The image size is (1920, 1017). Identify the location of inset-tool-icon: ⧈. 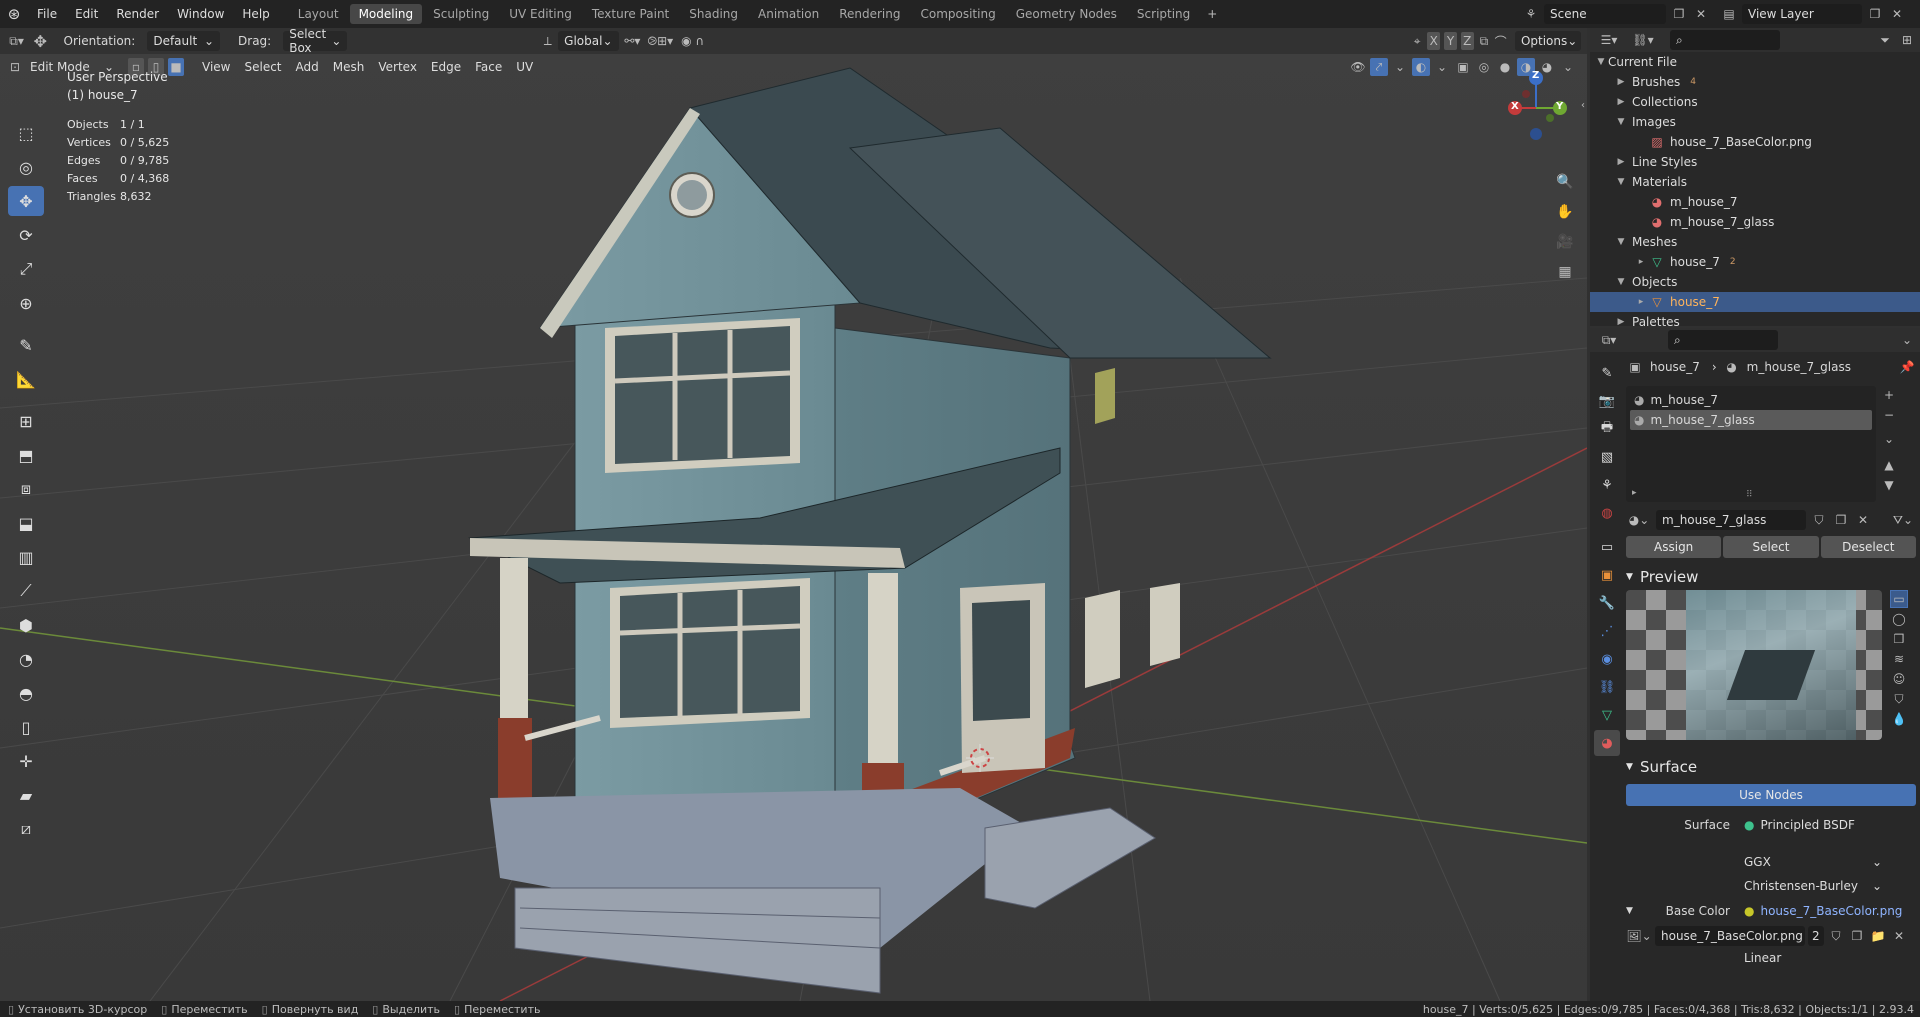
(26, 489).